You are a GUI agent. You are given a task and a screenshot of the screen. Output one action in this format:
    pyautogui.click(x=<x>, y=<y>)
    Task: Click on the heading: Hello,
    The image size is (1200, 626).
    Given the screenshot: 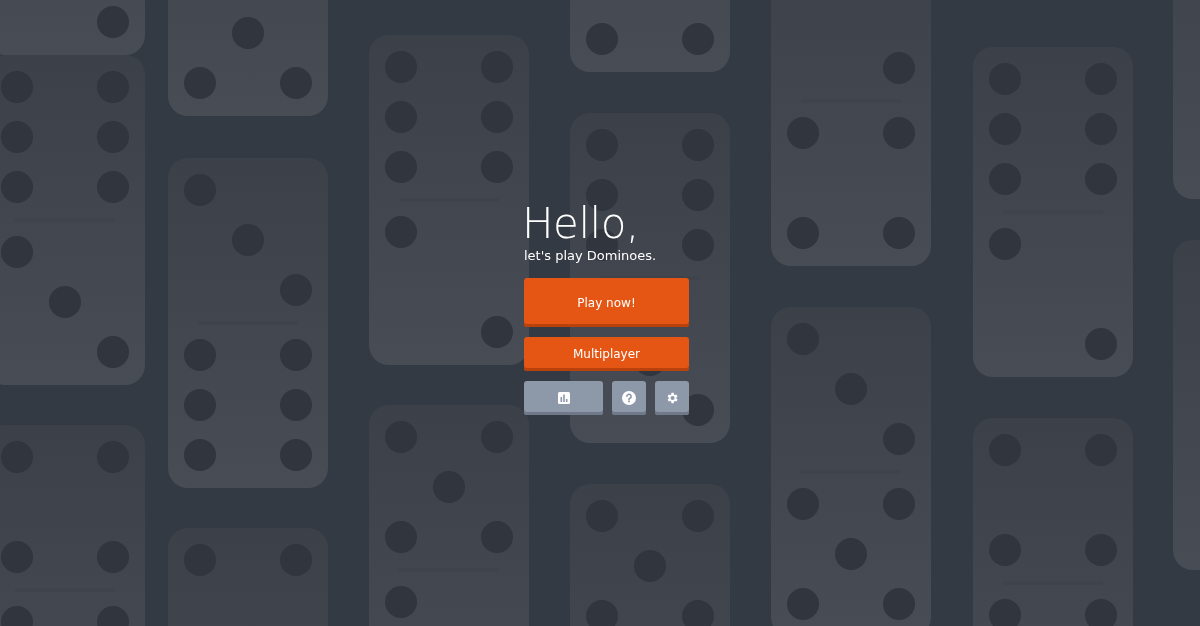 What is the action you would take?
    pyautogui.click(x=581, y=224)
    